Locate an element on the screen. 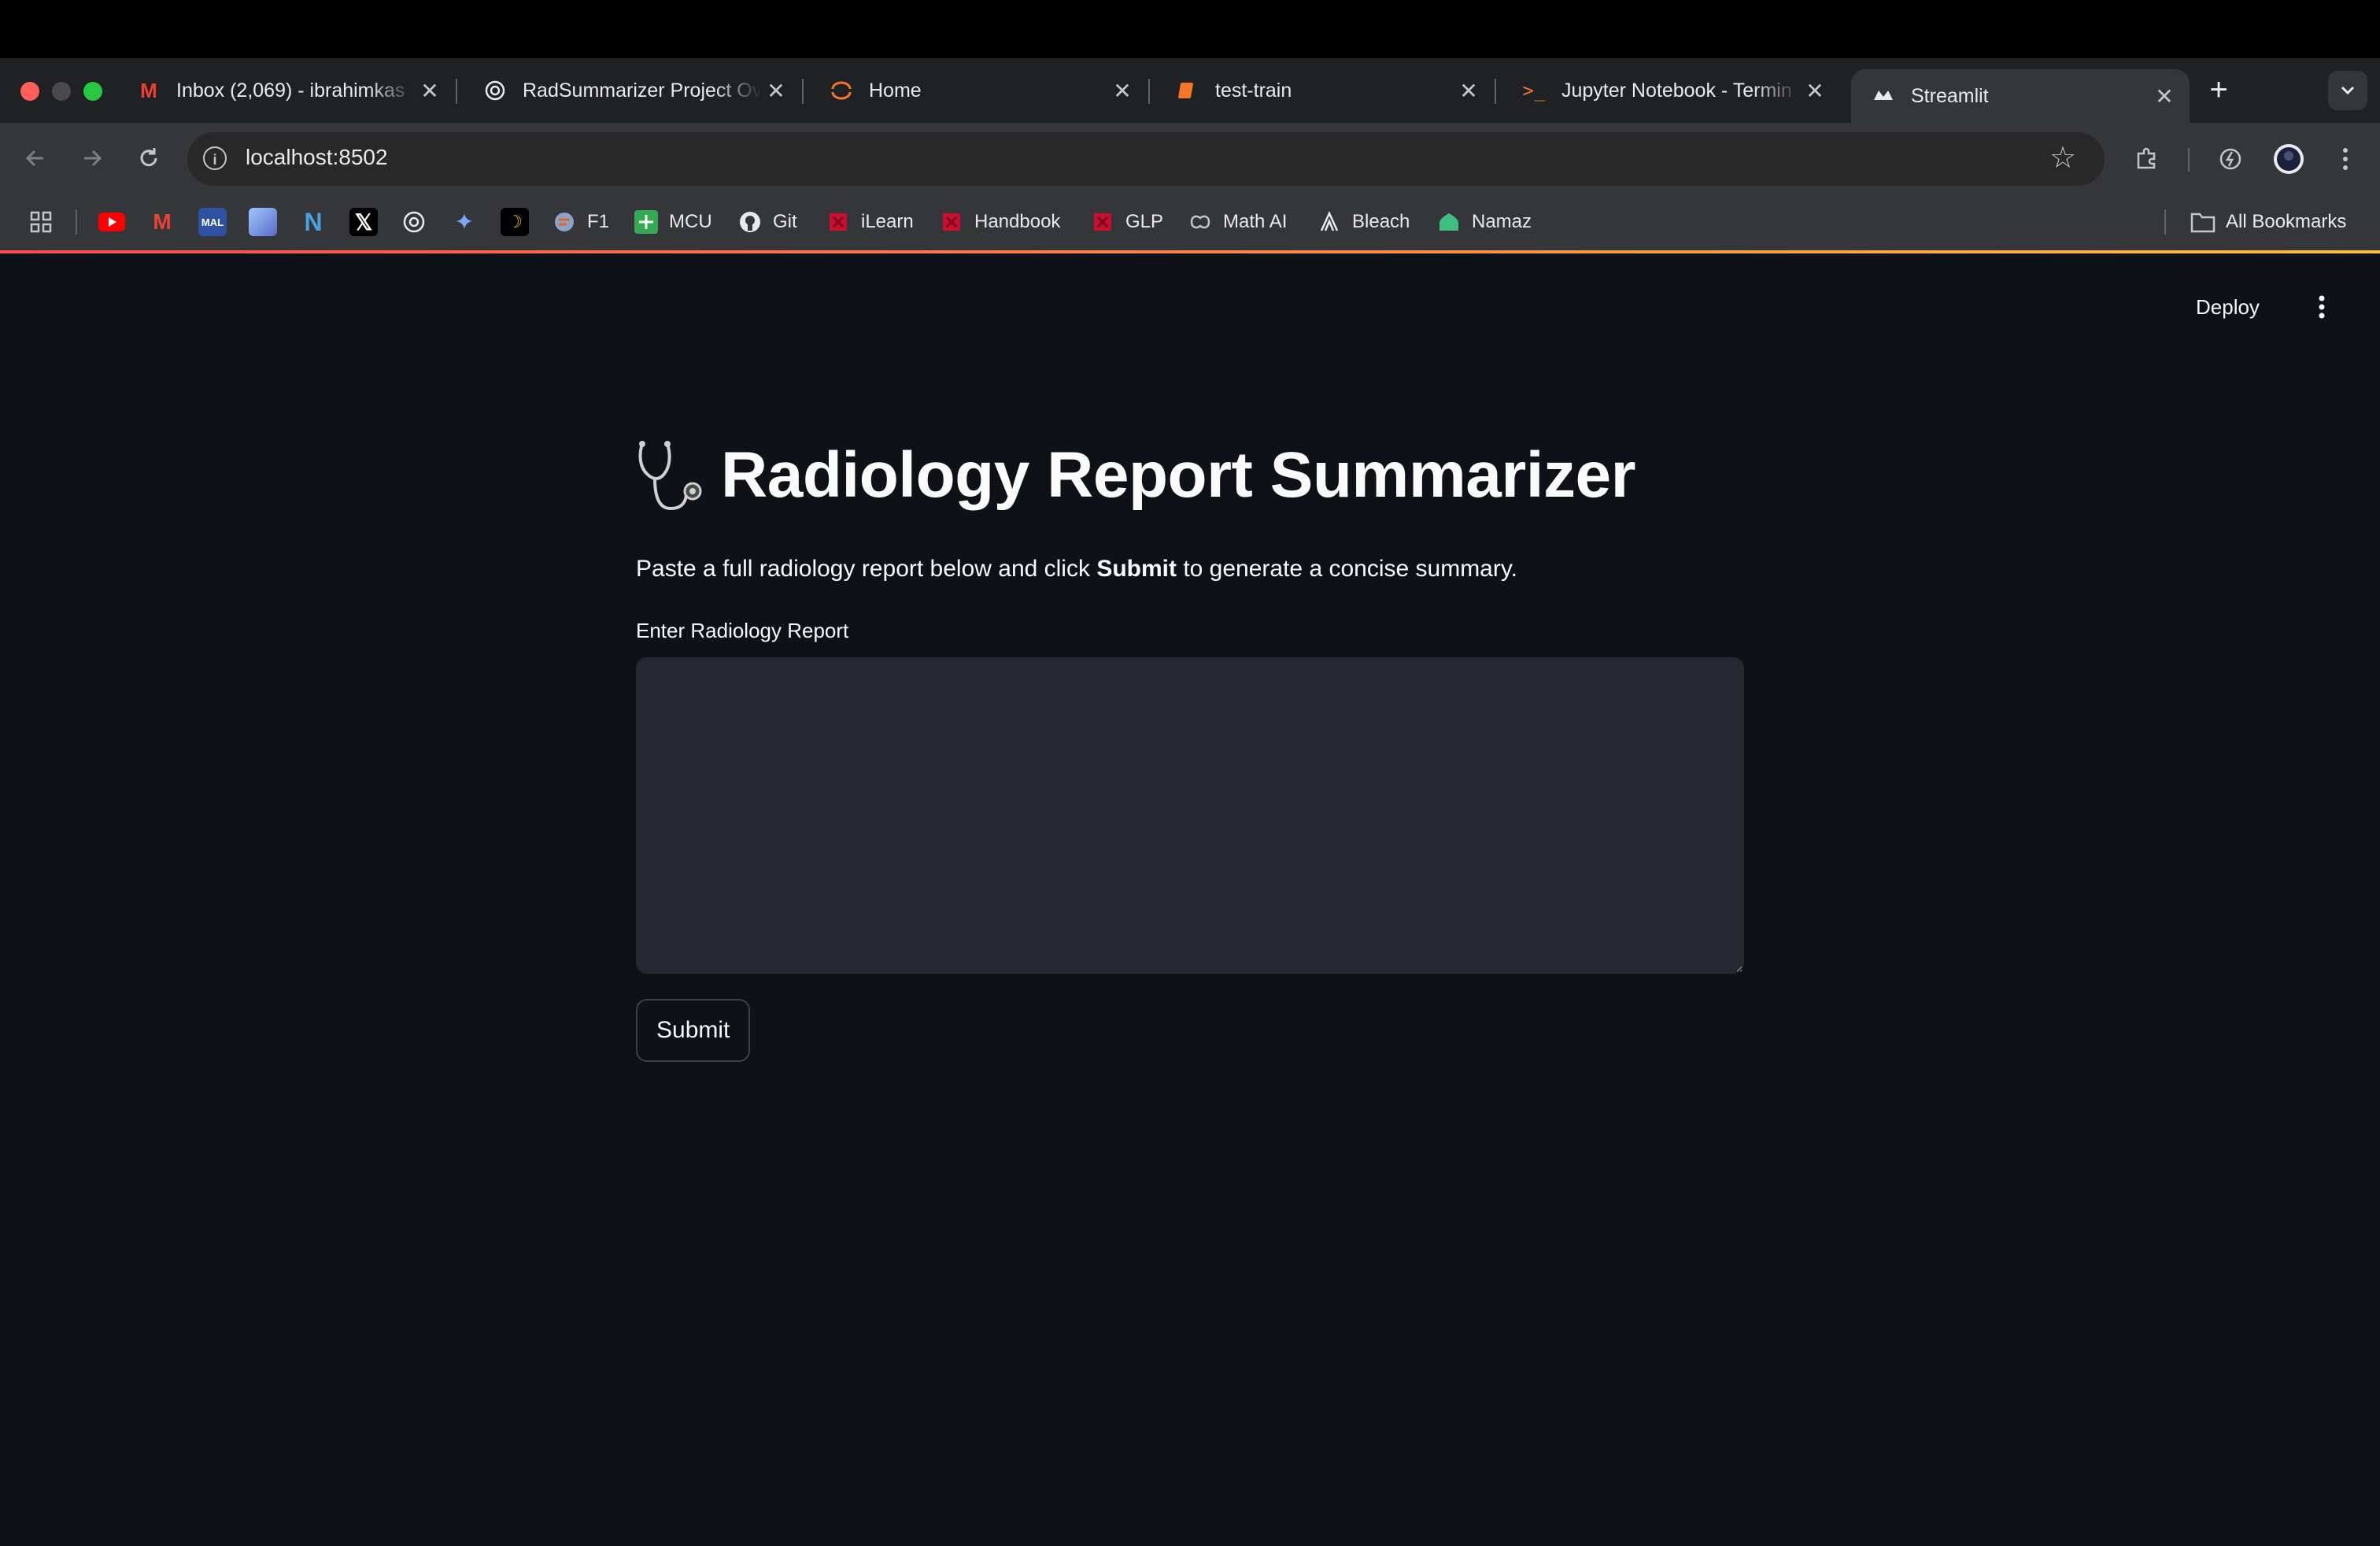 This screenshot has height=1546, width=2380. folder-icon is located at coordinates (2203, 222).